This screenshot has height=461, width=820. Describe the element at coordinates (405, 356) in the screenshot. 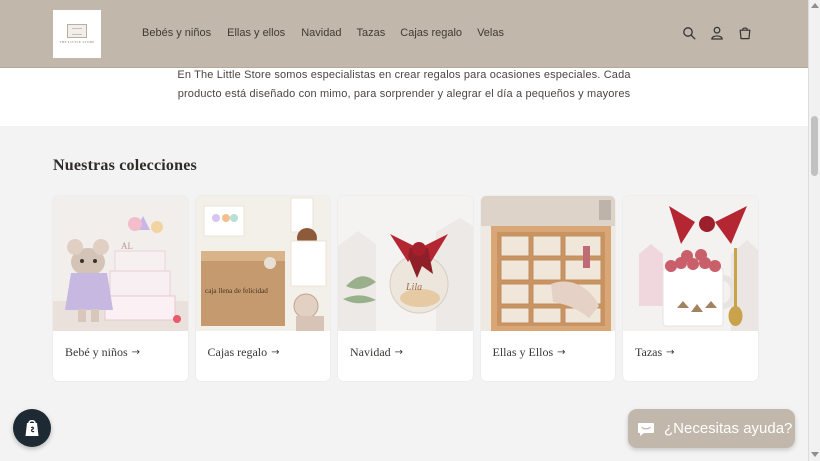

I see `collection-label-navidad: Navidad →` at that location.